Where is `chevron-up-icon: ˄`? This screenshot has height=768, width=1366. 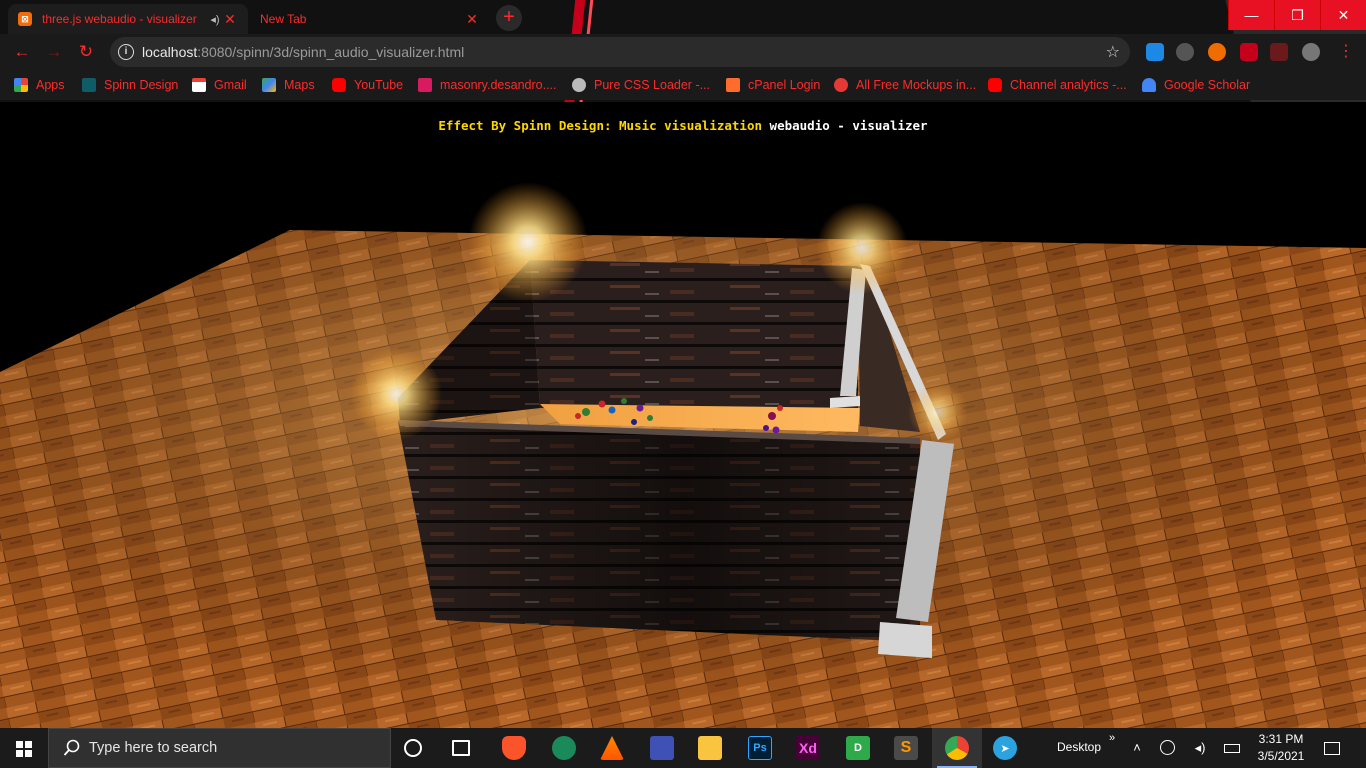 chevron-up-icon: ˄ is located at coordinates (1137, 748).